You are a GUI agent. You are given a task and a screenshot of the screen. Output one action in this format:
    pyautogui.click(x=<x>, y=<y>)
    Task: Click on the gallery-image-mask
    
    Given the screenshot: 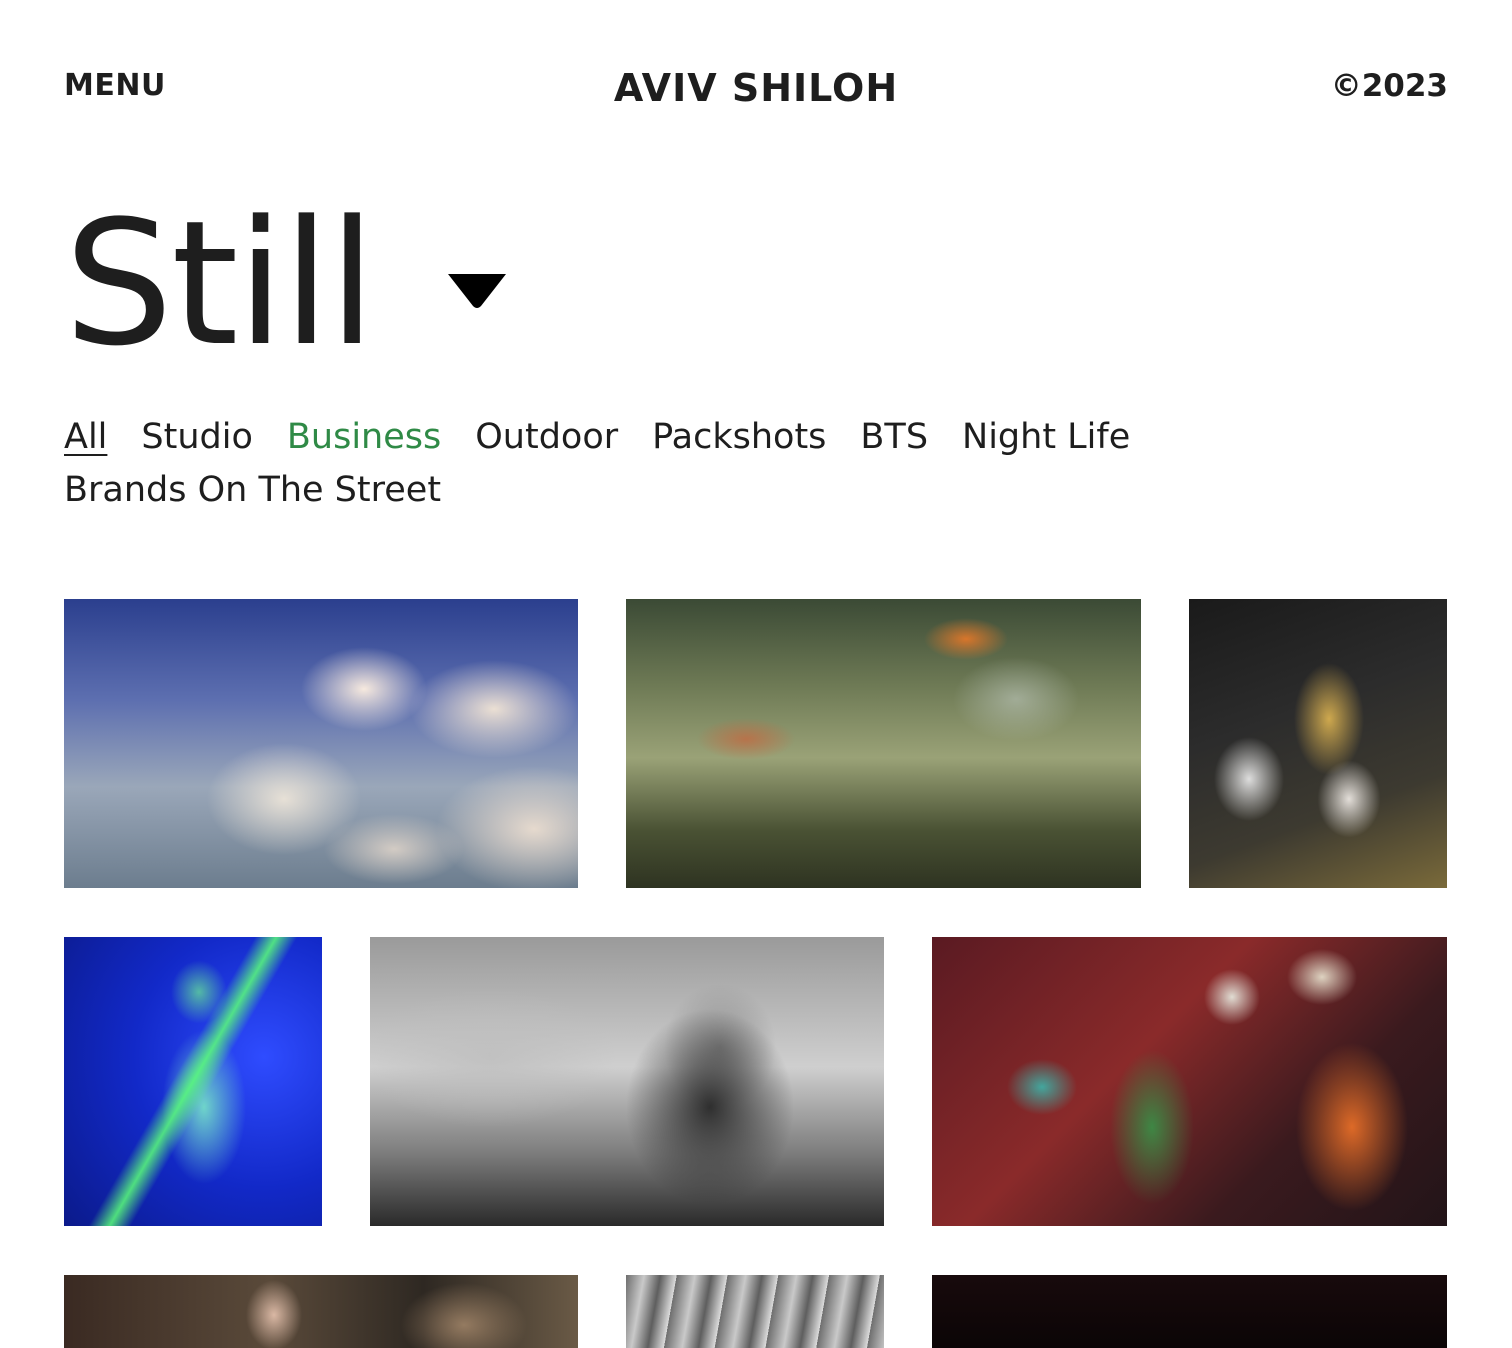 What is the action you would take?
    pyautogui.click(x=1318, y=743)
    